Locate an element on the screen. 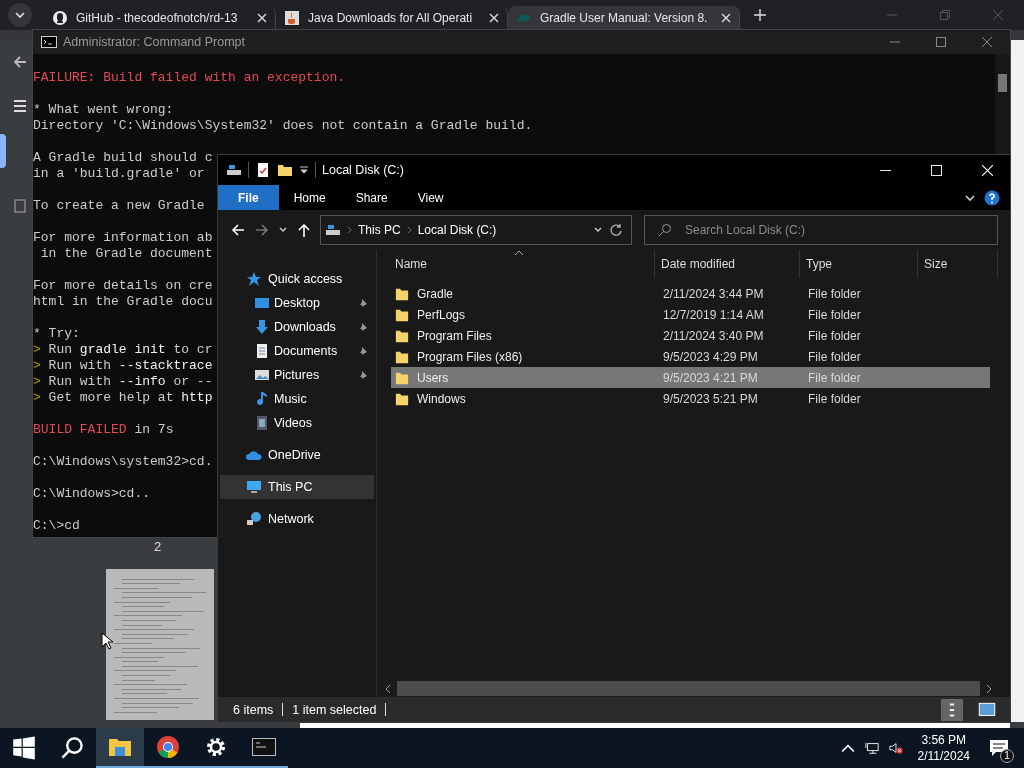 The width and height of the screenshot is (1024, 768). scroll-left-icon is located at coordinates (388, 688).